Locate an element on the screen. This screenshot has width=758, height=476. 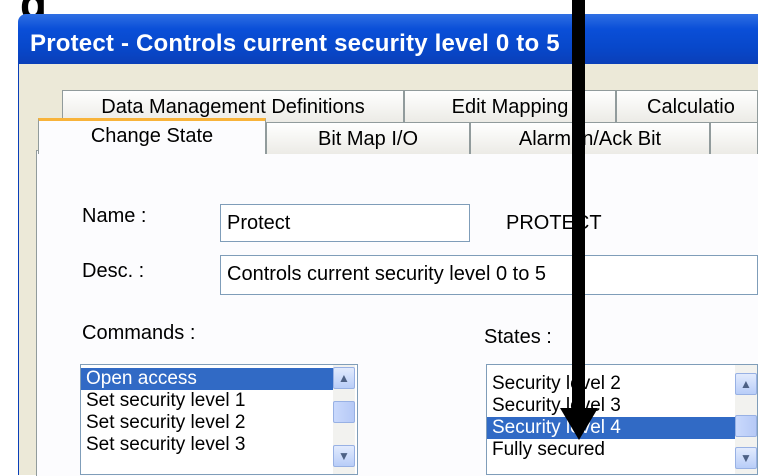
name-uppercase-text: PROTECT is located at coordinates (554, 223).